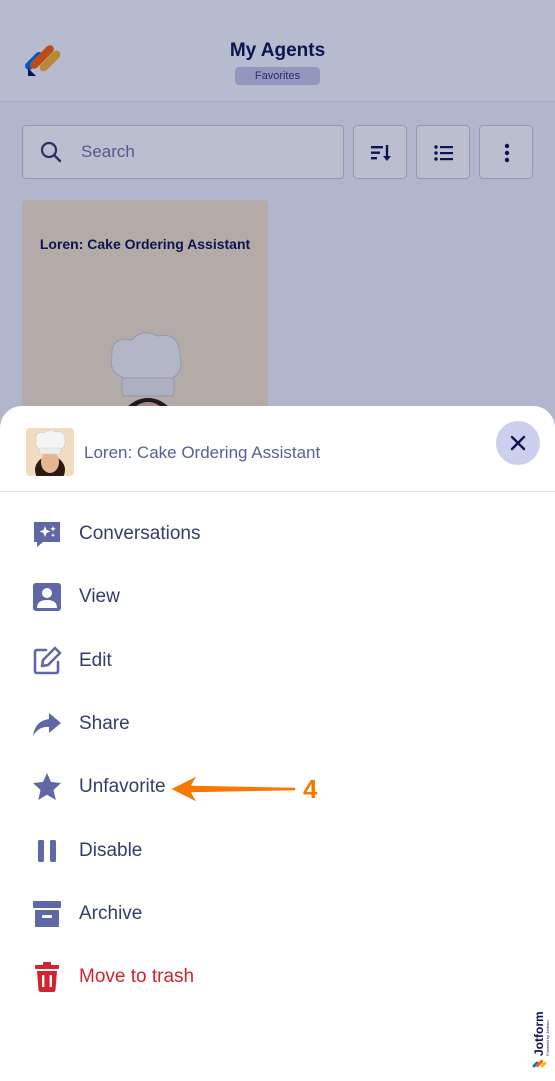 Image resolution: width=555 pixels, height=1081 pixels. What do you see at coordinates (310, 789) in the screenshot?
I see `annotation-step-number: 4` at bounding box center [310, 789].